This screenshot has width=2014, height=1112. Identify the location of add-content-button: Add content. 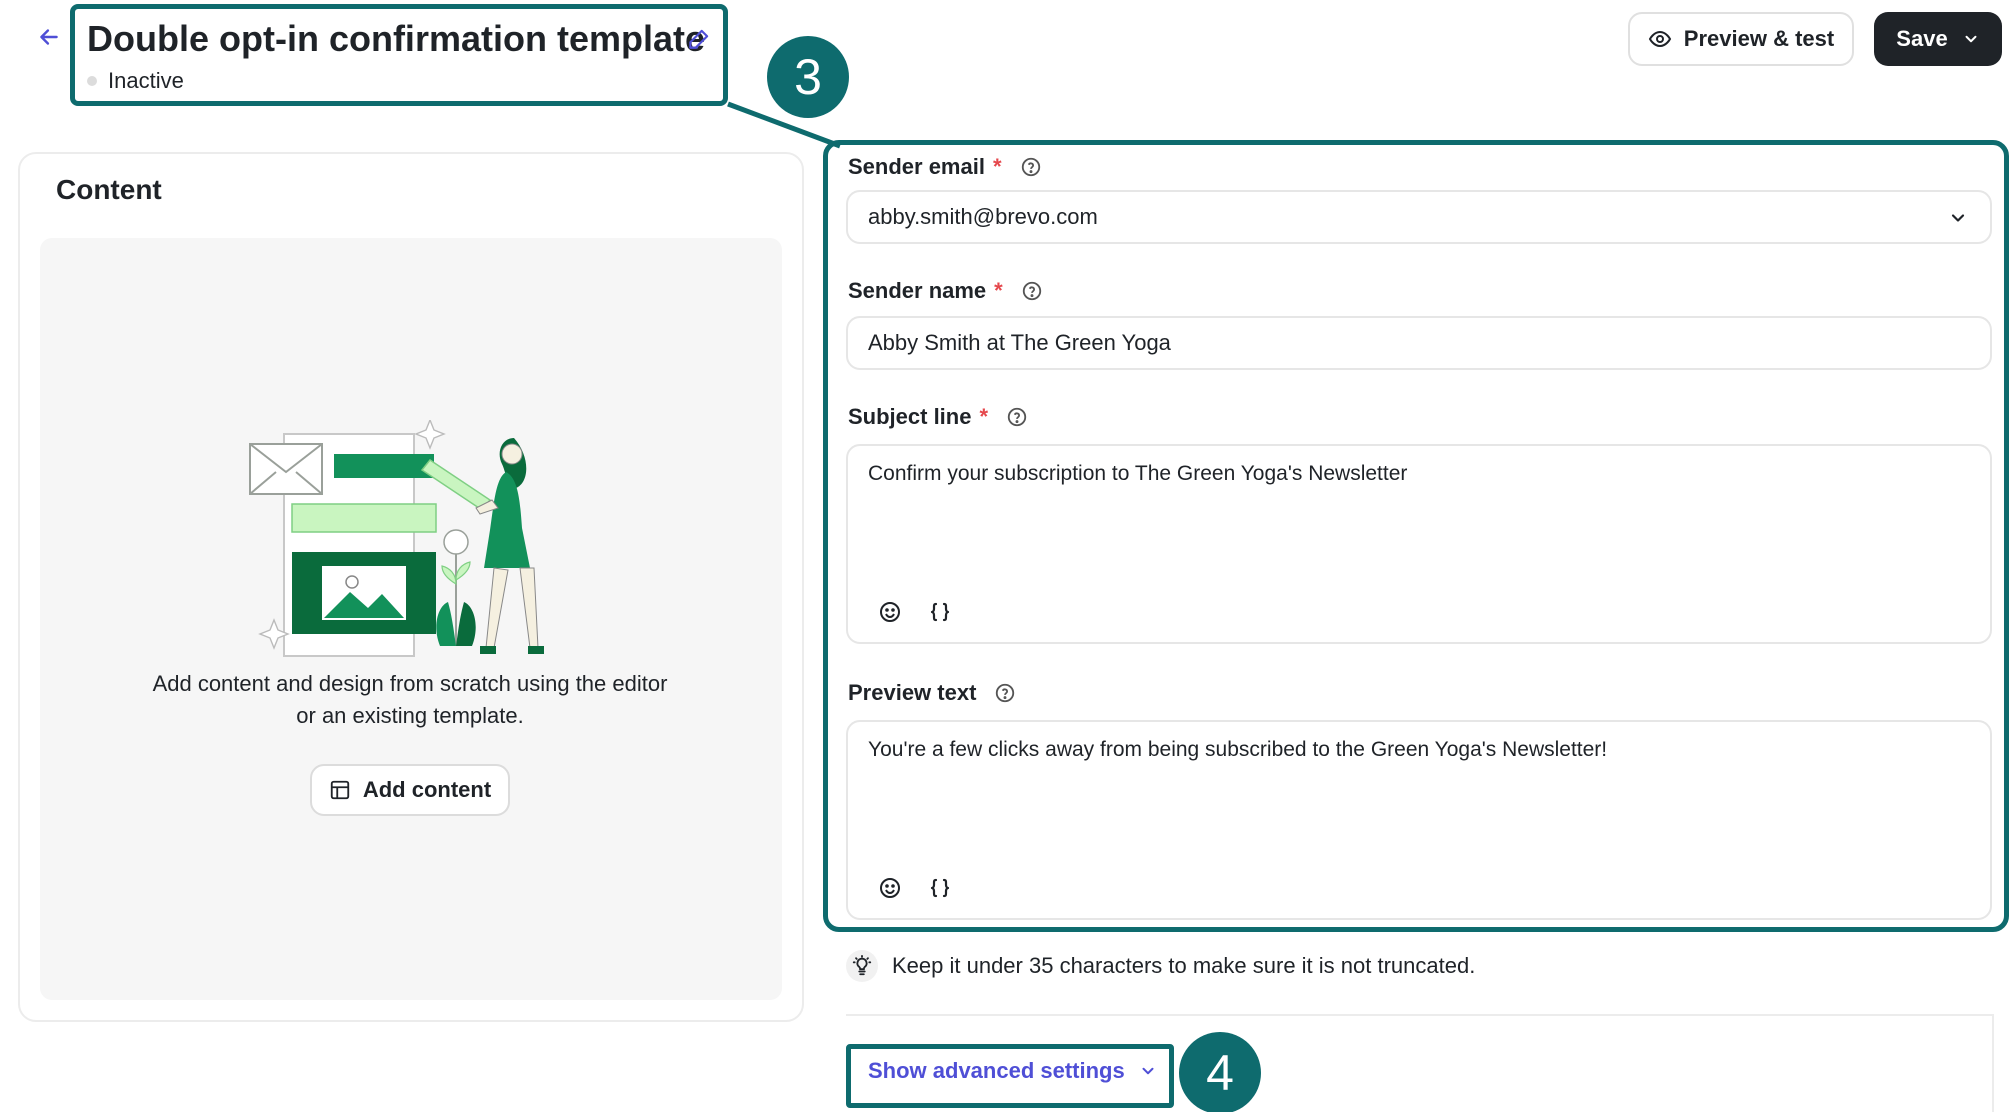
(410, 790).